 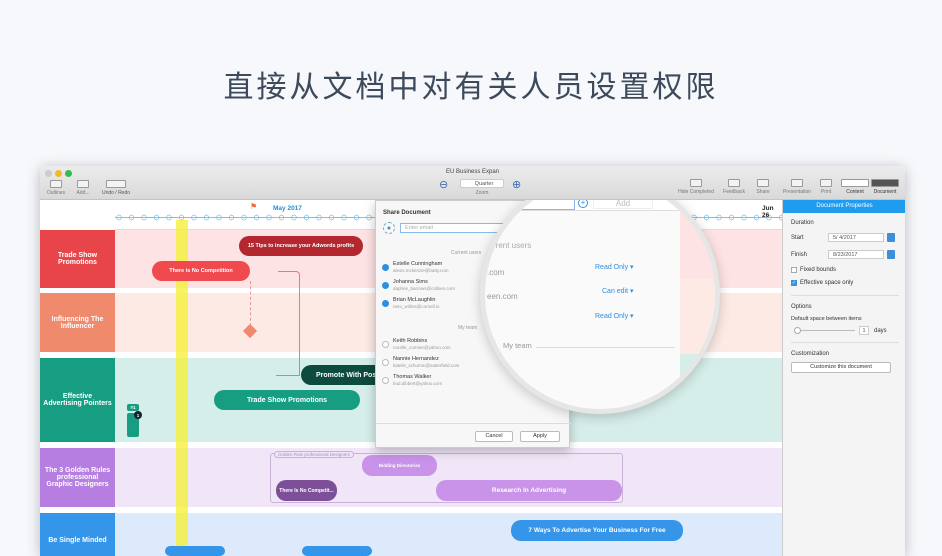 What do you see at coordinates (826, 192) in the screenshot?
I see `print-label: Print` at bounding box center [826, 192].